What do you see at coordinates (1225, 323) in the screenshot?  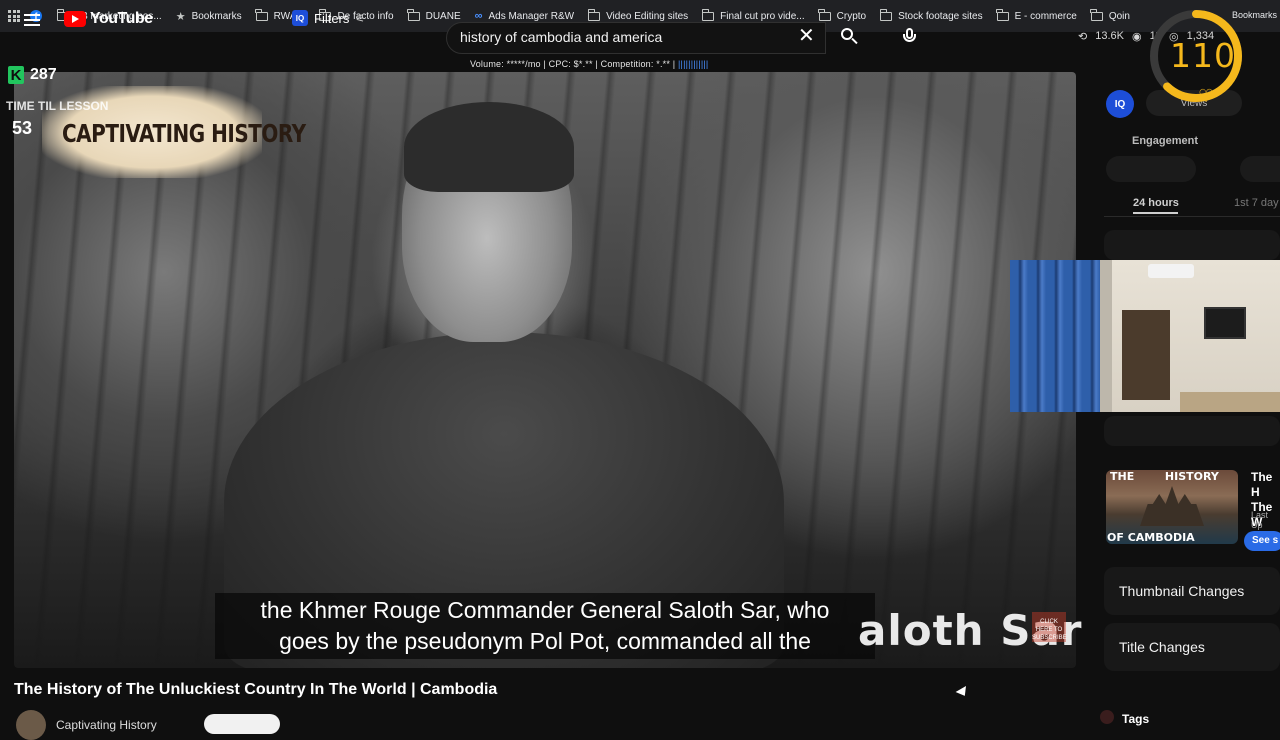 I see `webcam-tv` at bounding box center [1225, 323].